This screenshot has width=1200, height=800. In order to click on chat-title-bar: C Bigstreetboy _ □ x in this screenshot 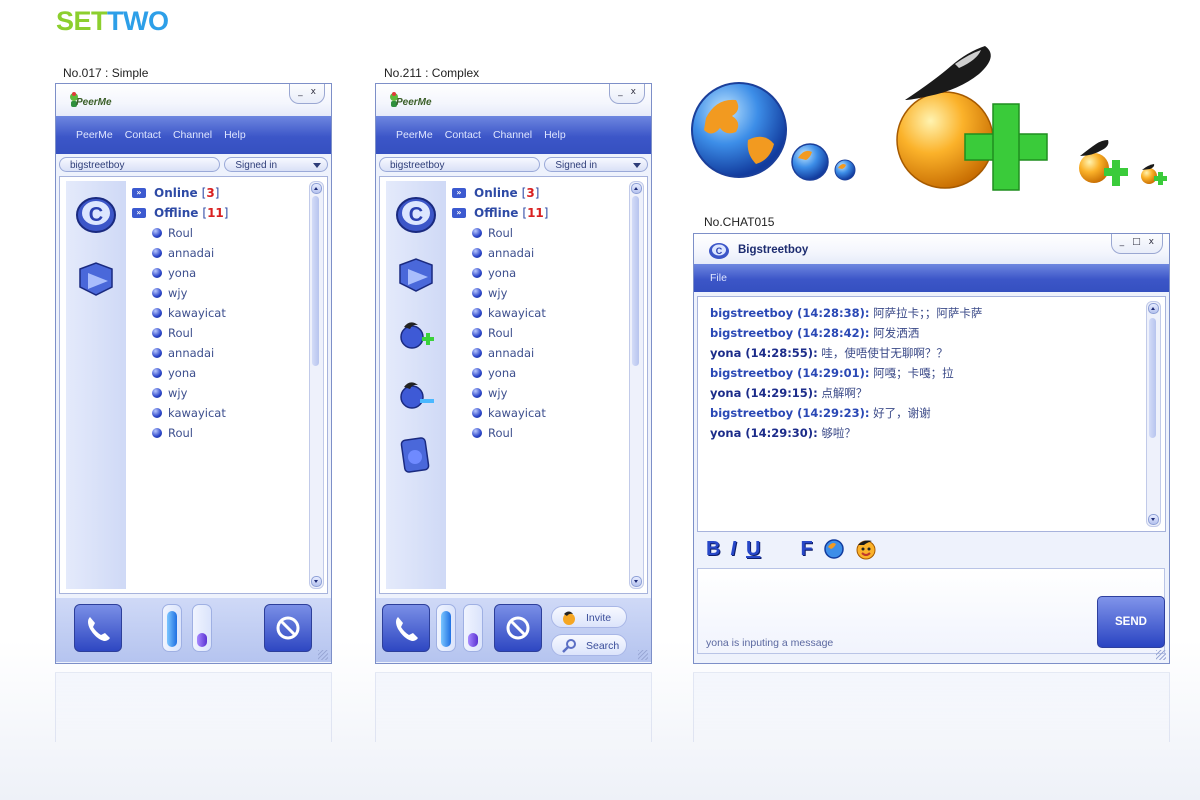, I will do `click(931, 249)`.